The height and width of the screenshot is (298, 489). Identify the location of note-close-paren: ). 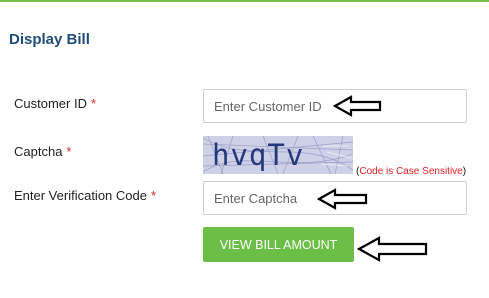
(464, 171).